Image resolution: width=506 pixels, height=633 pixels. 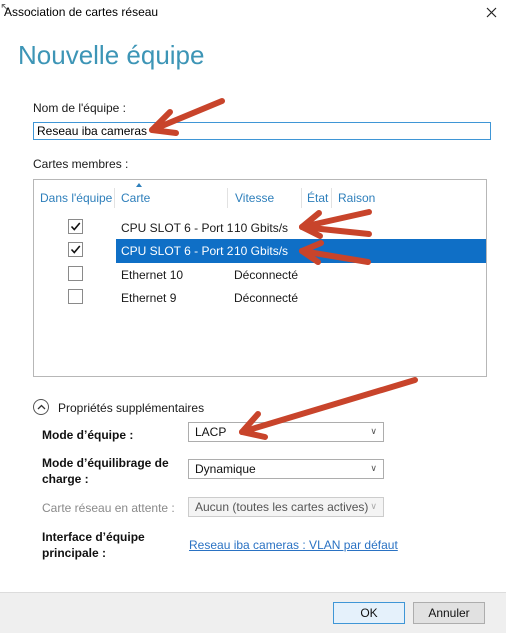 I want to click on column-header-in-team: Dans l'équipe, so click(x=76, y=198).